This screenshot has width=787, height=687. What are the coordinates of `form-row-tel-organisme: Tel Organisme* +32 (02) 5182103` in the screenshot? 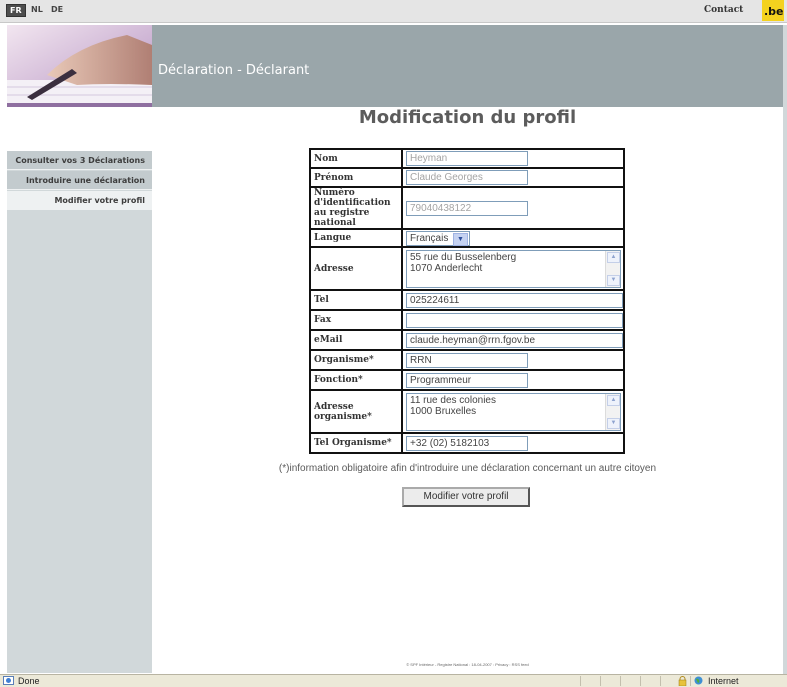 It's located at (467, 443).